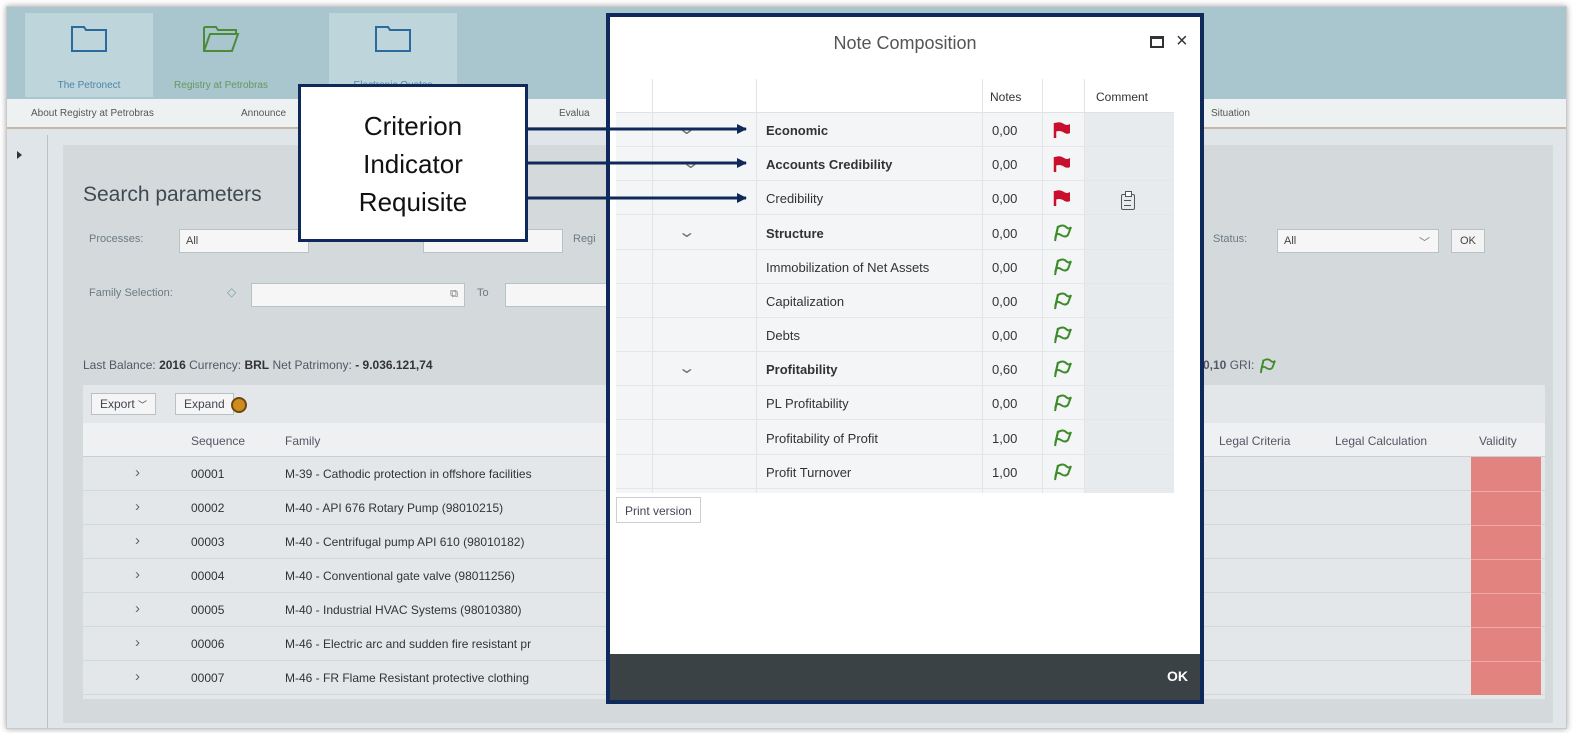  What do you see at coordinates (1468, 241) in the screenshot?
I see `search-ok-button: OK` at bounding box center [1468, 241].